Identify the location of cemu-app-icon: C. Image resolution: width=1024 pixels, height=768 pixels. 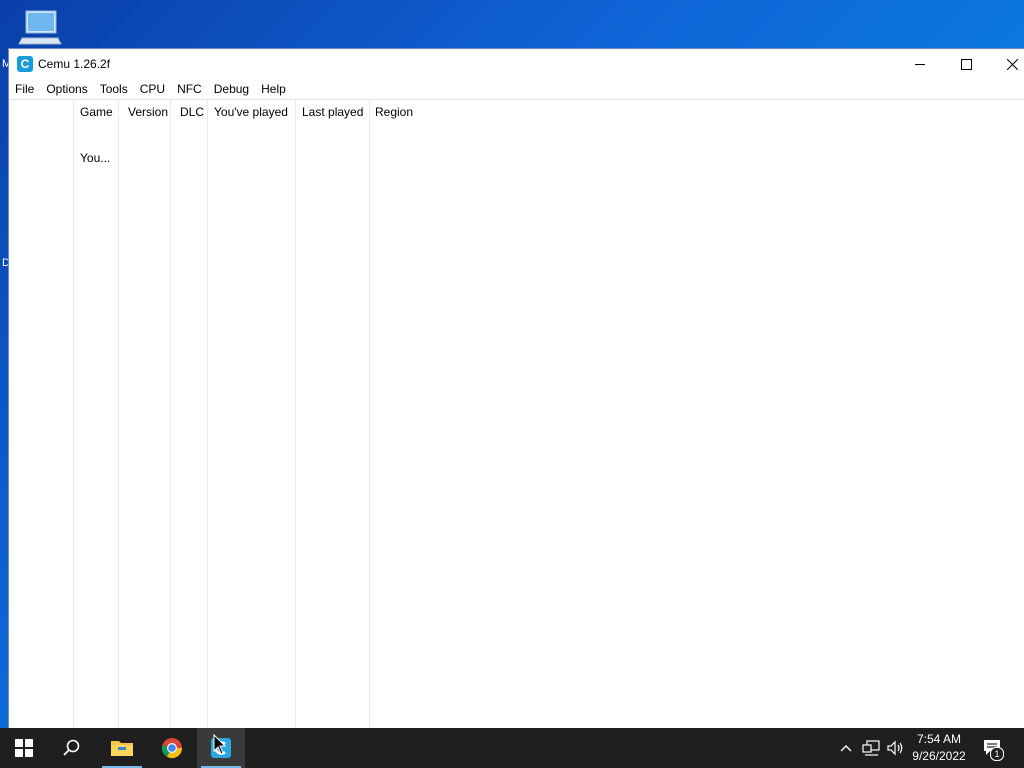
(25, 64).